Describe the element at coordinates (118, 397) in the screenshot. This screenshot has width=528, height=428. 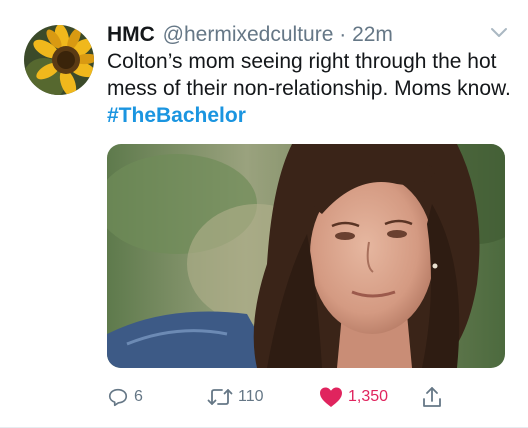
I see `reply-icon` at that location.